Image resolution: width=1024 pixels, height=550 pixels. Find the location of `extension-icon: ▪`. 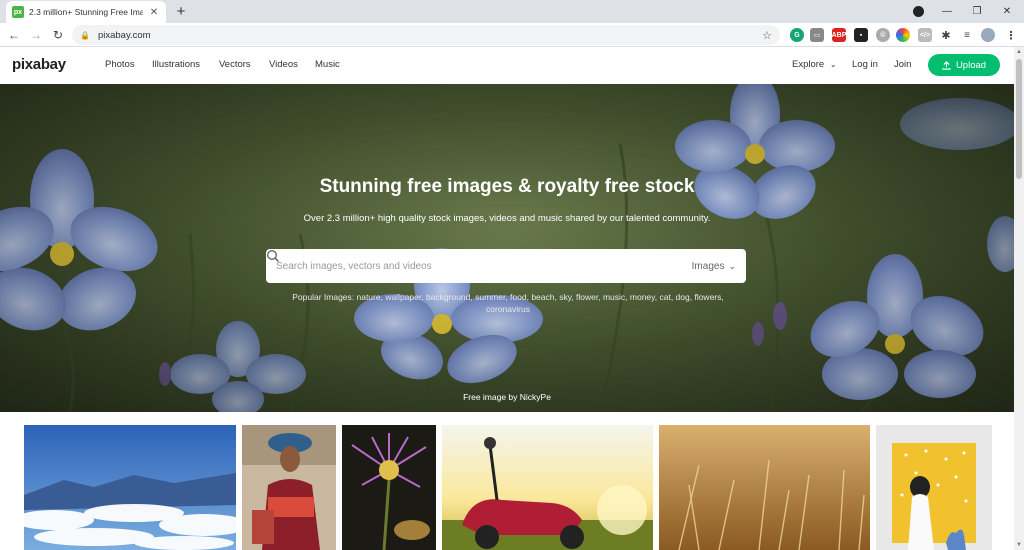

extension-icon: ▪ is located at coordinates (861, 35).